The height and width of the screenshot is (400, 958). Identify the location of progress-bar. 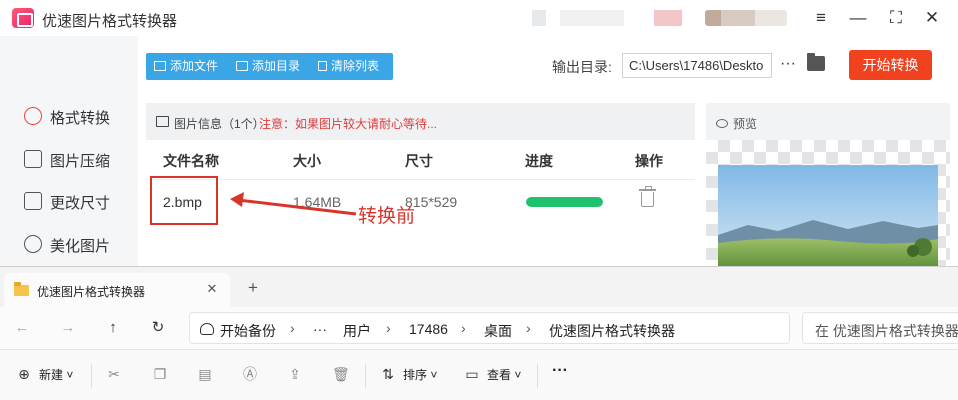
(564, 202).